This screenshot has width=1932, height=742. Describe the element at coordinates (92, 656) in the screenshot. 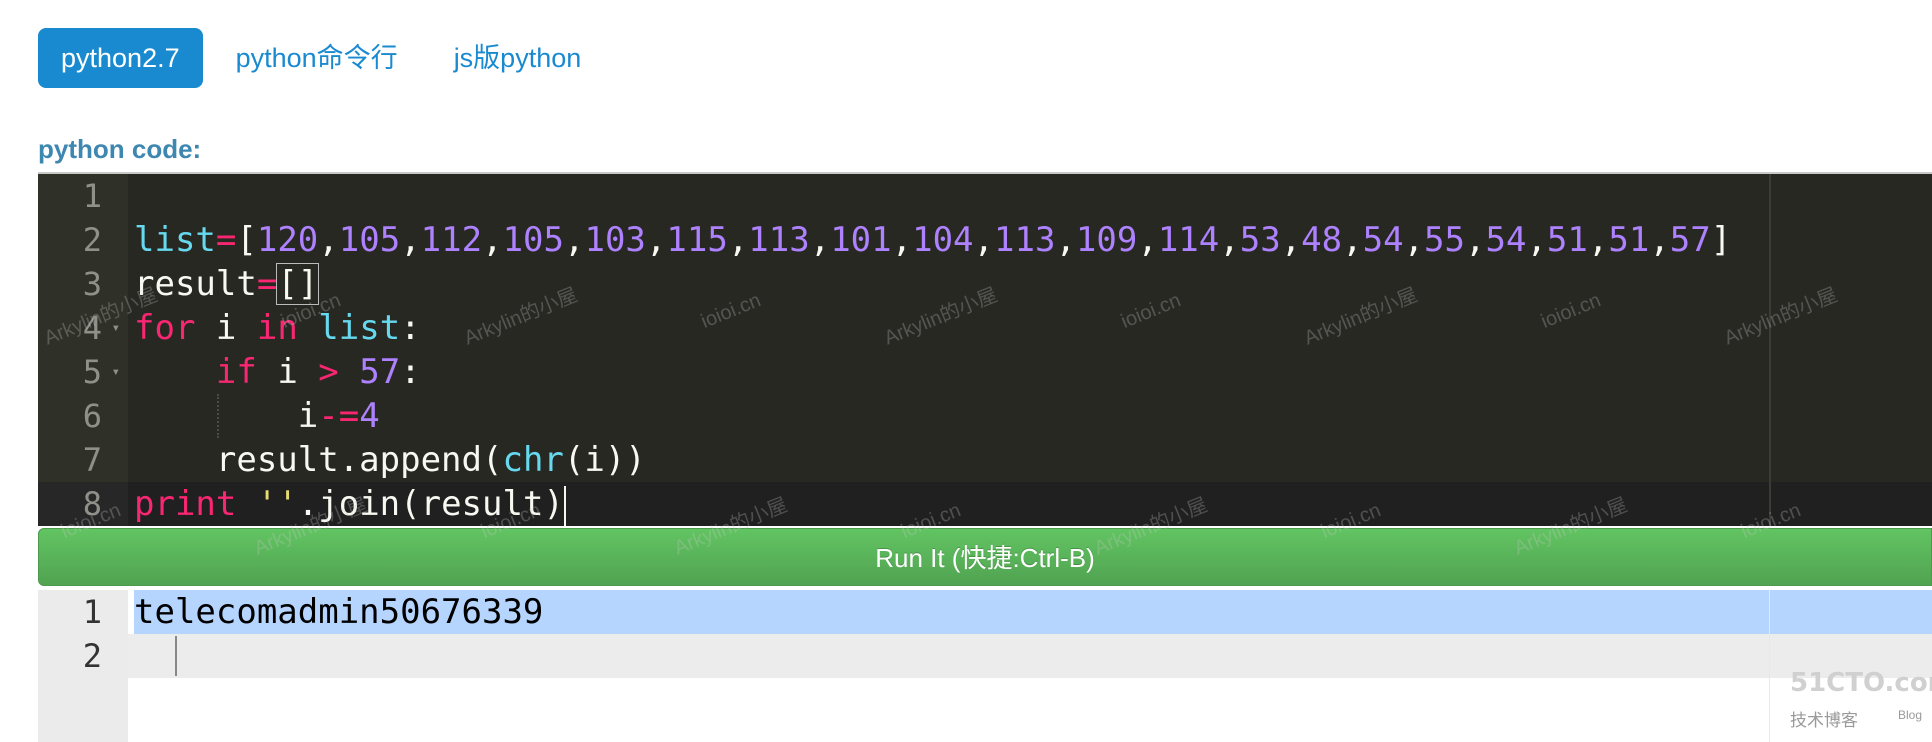

I see `output-line-number: 2` at that location.